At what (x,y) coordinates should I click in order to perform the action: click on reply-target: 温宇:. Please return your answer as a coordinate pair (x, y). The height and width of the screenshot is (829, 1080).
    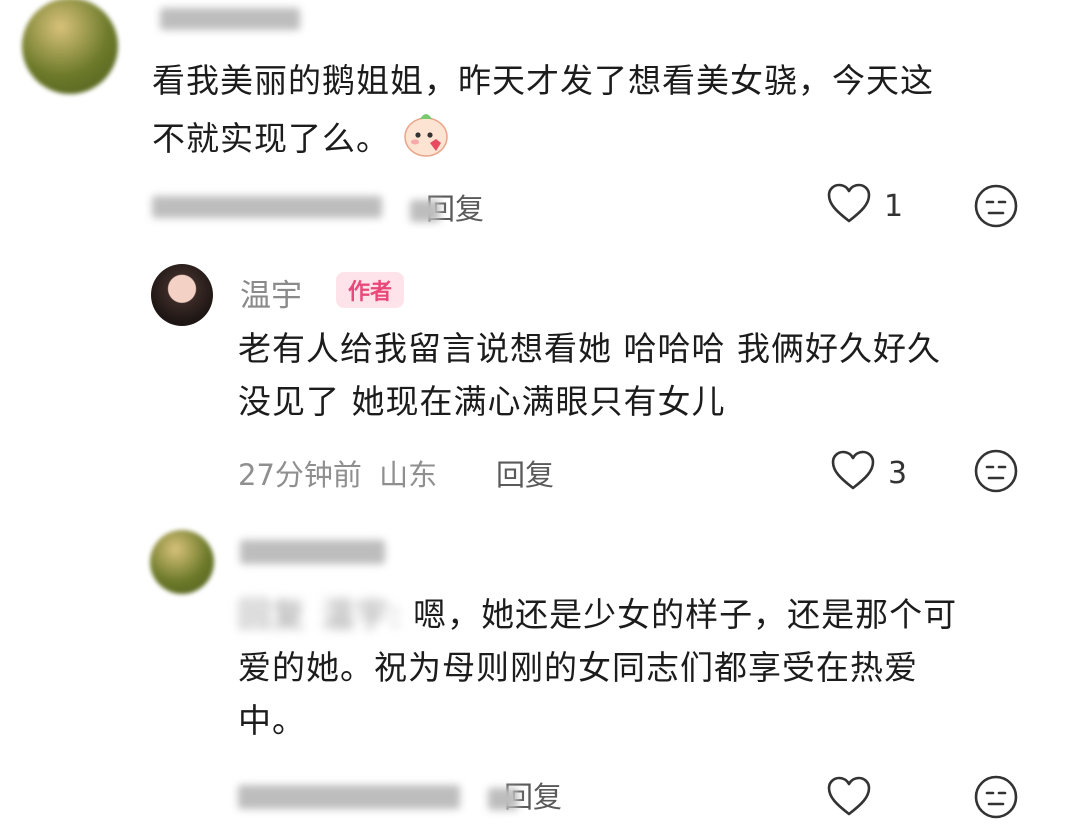
    Looking at the image, I should click on (362, 614).